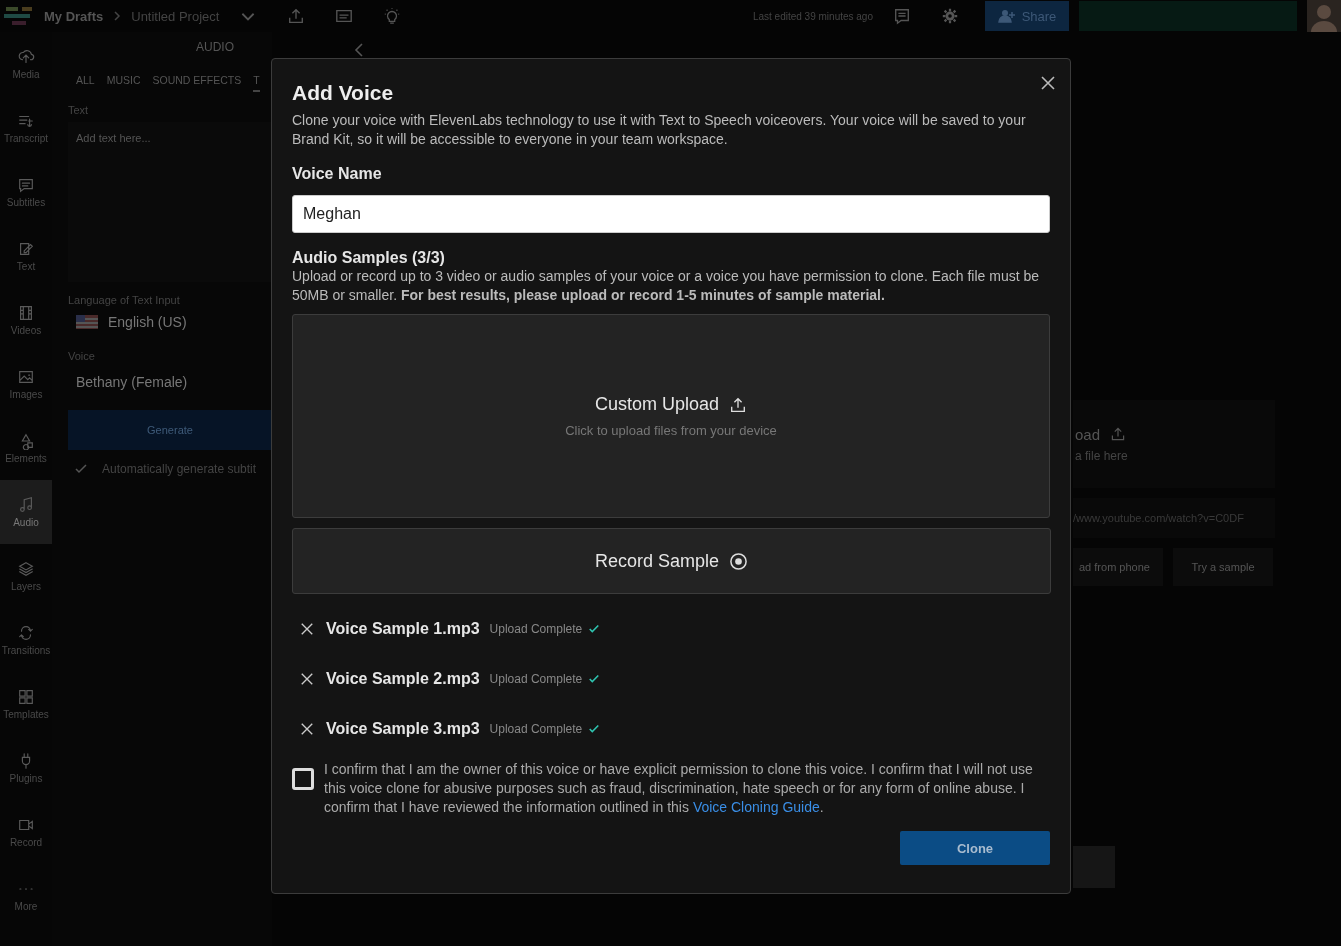 The width and height of the screenshot is (1341, 946). I want to click on field-label: Text, so click(79, 110).